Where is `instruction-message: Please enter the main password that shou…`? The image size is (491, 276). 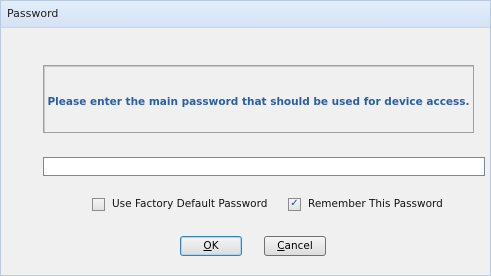 instruction-message: Please enter the main password that shou… is located at coordinates (258, 102).